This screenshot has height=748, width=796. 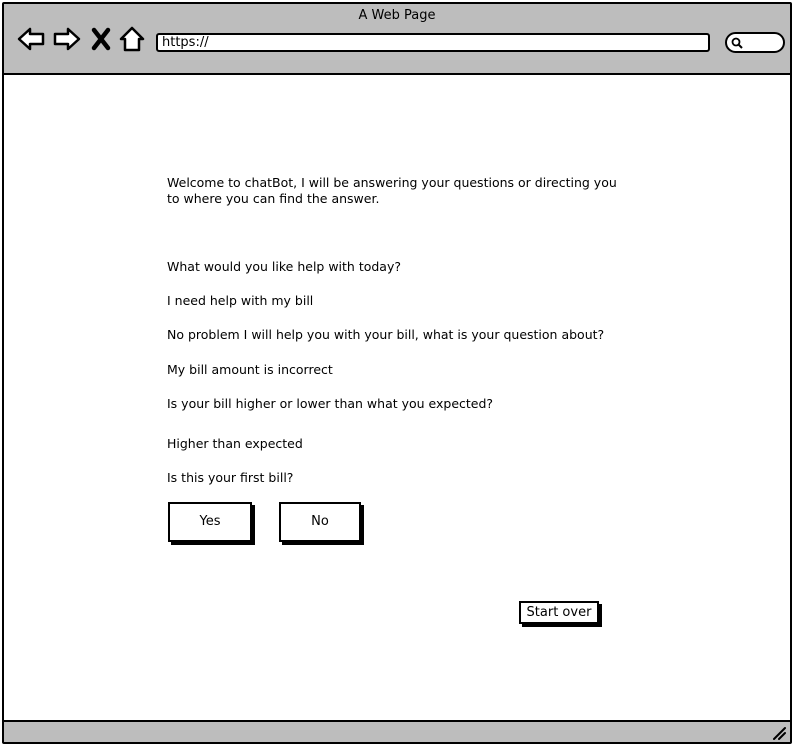 I want to click on chat-message-bot: What would you like help with today?, so click(x=284, y=266).